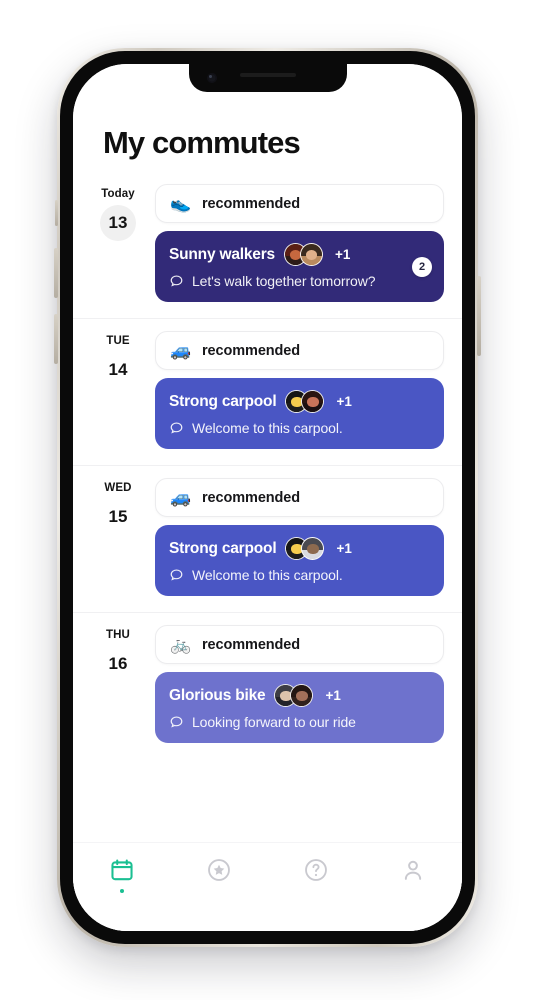  What do you see at coordinates (118, 663) in the screenshot?
I see `day-number: 16` at bounding box center [118, 663].